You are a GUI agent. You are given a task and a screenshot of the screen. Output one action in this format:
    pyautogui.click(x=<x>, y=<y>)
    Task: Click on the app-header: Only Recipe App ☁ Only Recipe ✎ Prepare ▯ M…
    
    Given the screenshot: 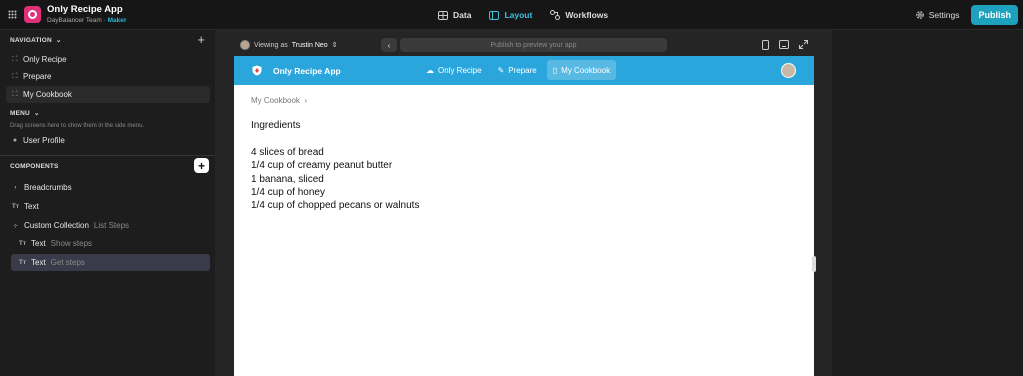 What is the action you would take?
    pyautogui.click(x=524, y=70)
    